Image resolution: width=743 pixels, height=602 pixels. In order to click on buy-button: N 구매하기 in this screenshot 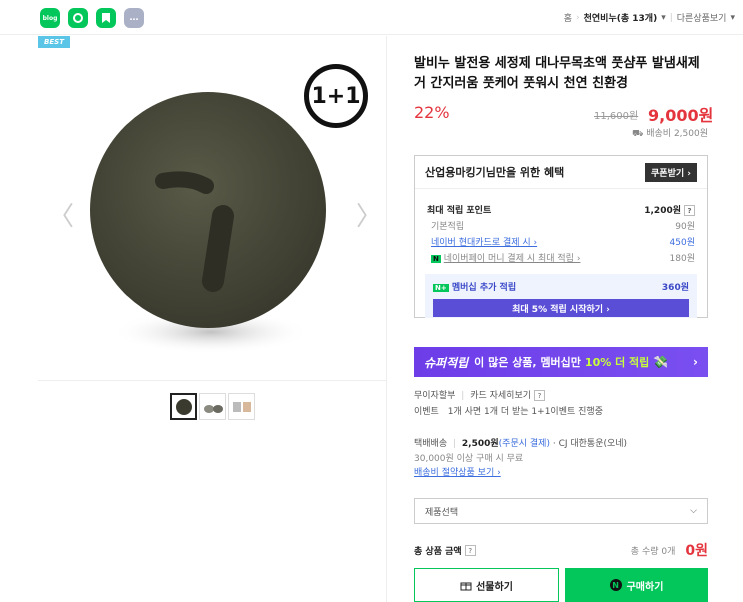, I will do `click(636, 585)`.